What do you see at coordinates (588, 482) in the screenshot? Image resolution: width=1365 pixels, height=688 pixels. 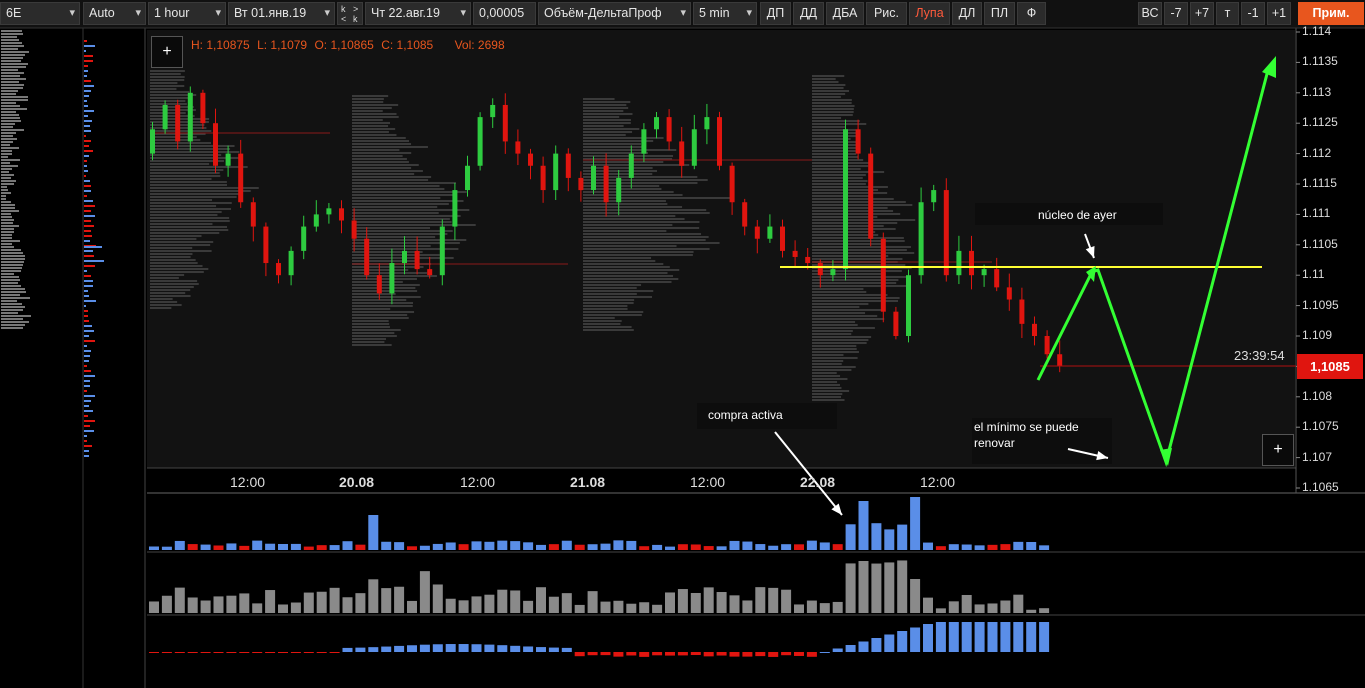 I see `x-tick-label: 21.08` at bounding box center [588, 482].